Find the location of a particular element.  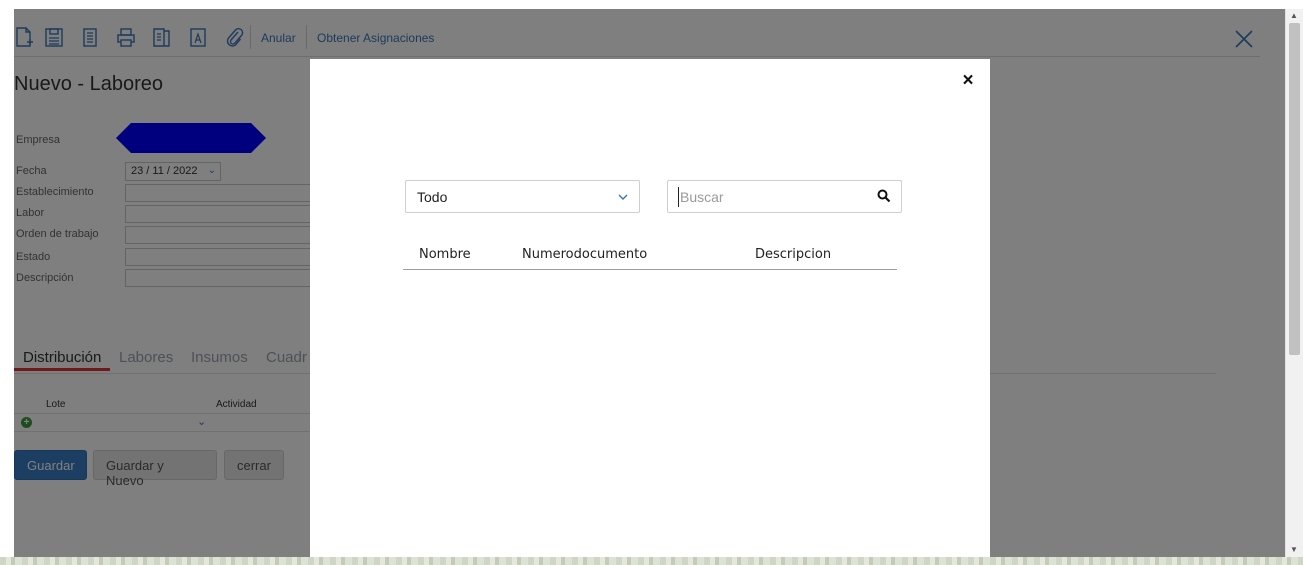

filter-selected-value: Todo is located at coordinates (432, 197).